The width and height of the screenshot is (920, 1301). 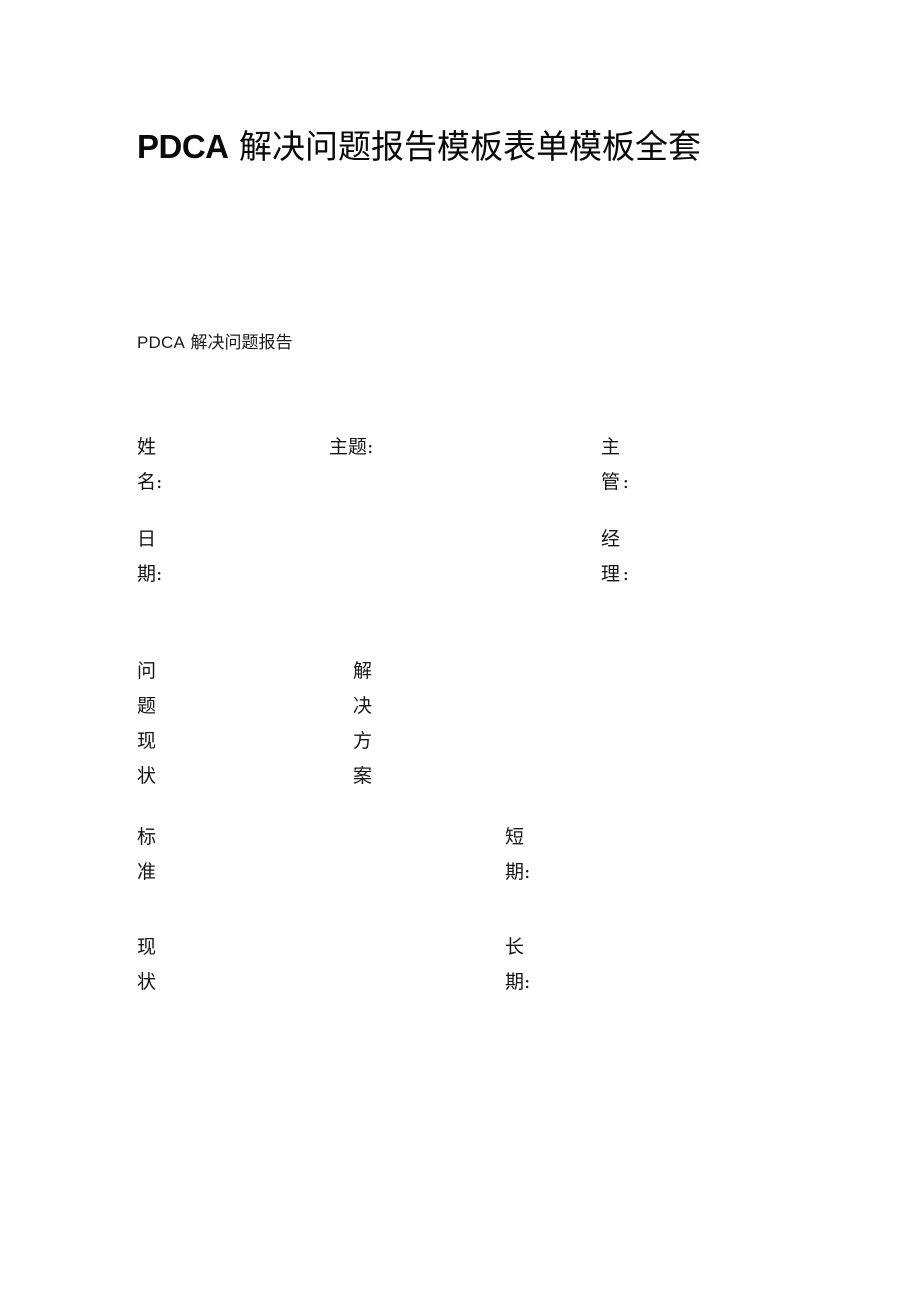 What do you see at coordinates (150, 464) in the screenshot?
I see `field-label-name: 姓名:` at bounding box center [150, 464].